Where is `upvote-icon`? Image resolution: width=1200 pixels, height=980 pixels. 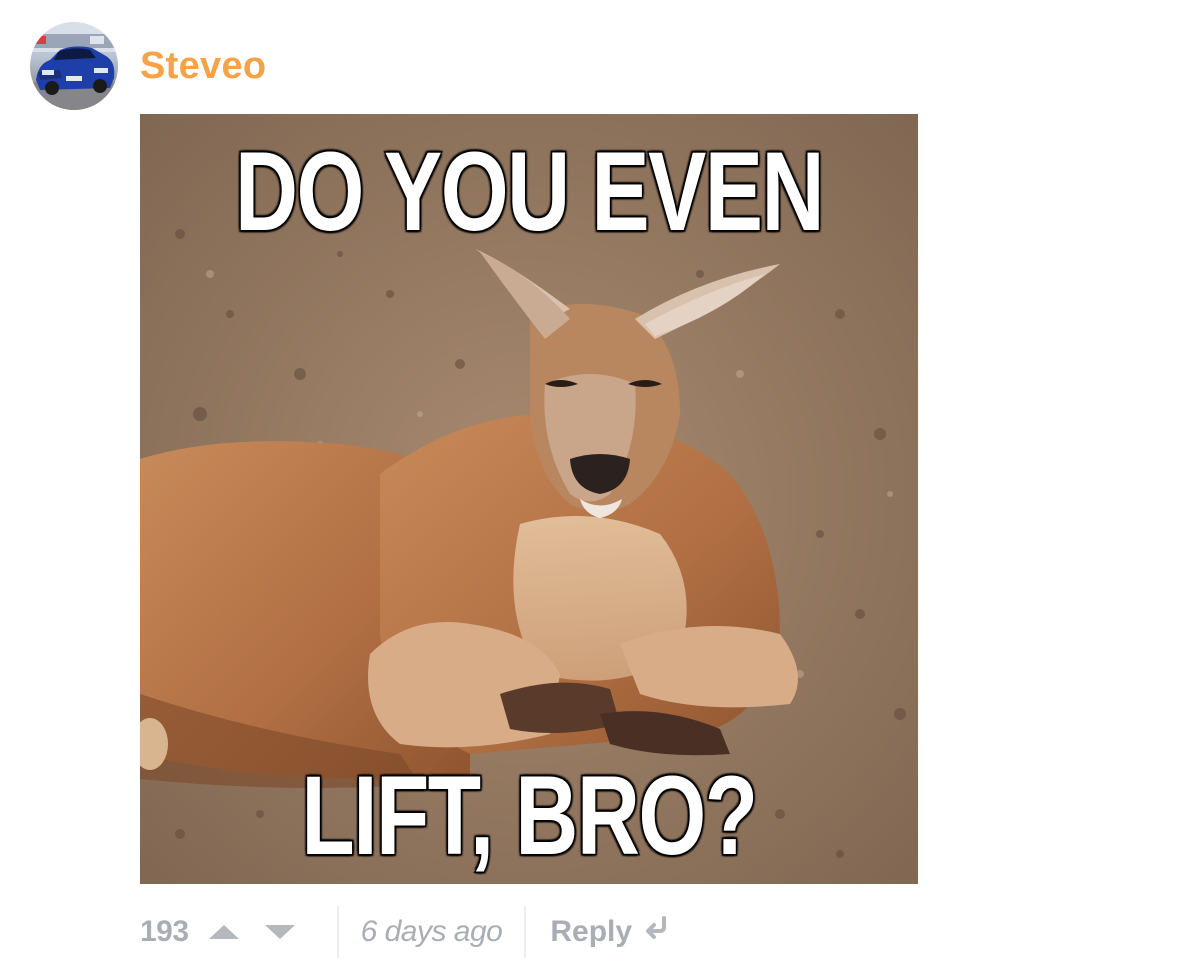 upvote-icon is located at coordinates (223, 932).